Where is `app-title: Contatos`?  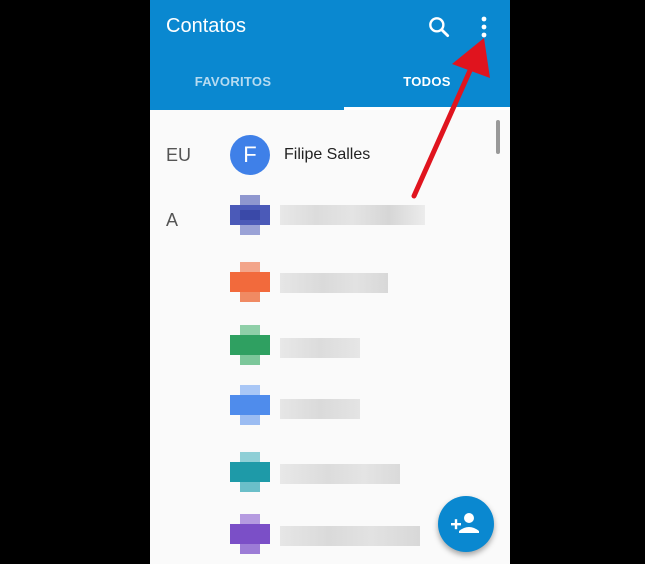
app-title: Contatos is located at coordinates (206, 26).